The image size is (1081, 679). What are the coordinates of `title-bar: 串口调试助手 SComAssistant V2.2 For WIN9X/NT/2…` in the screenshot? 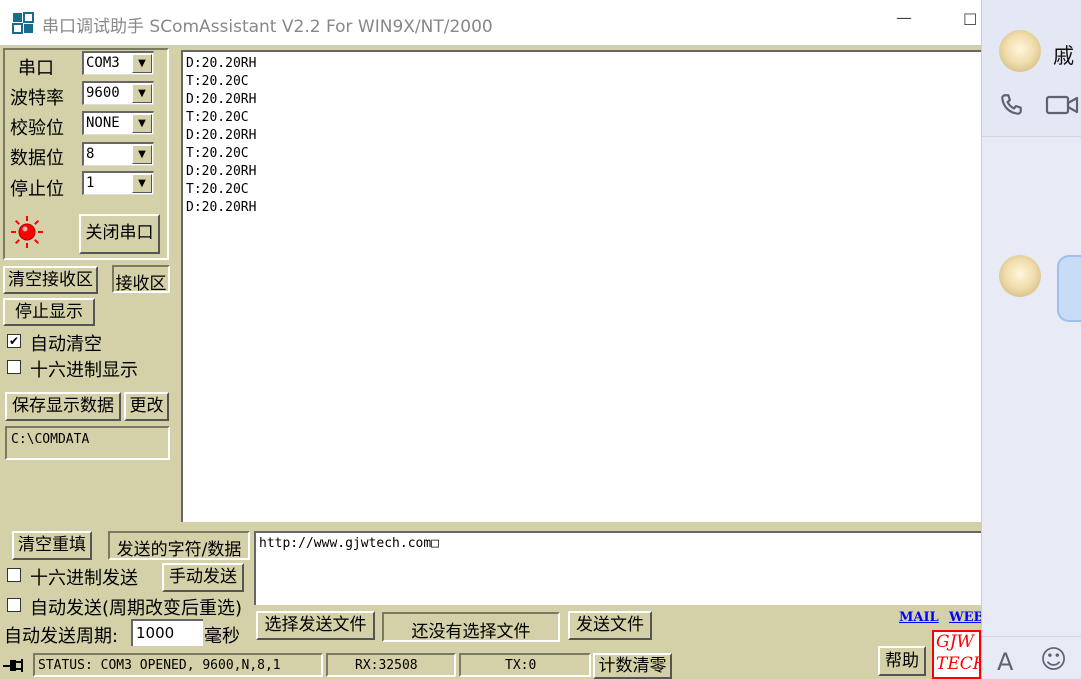 It's located at (490, 23).